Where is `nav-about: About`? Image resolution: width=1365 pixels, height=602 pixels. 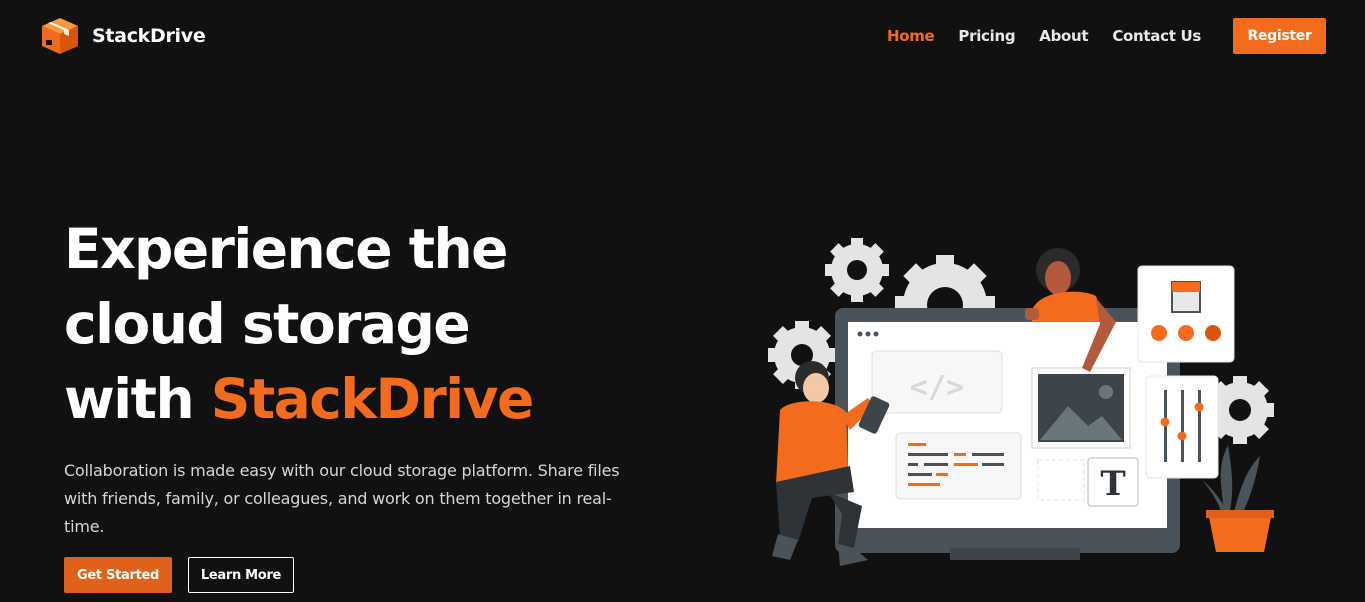 nav-about: About is located at coordinates (1063, 36).